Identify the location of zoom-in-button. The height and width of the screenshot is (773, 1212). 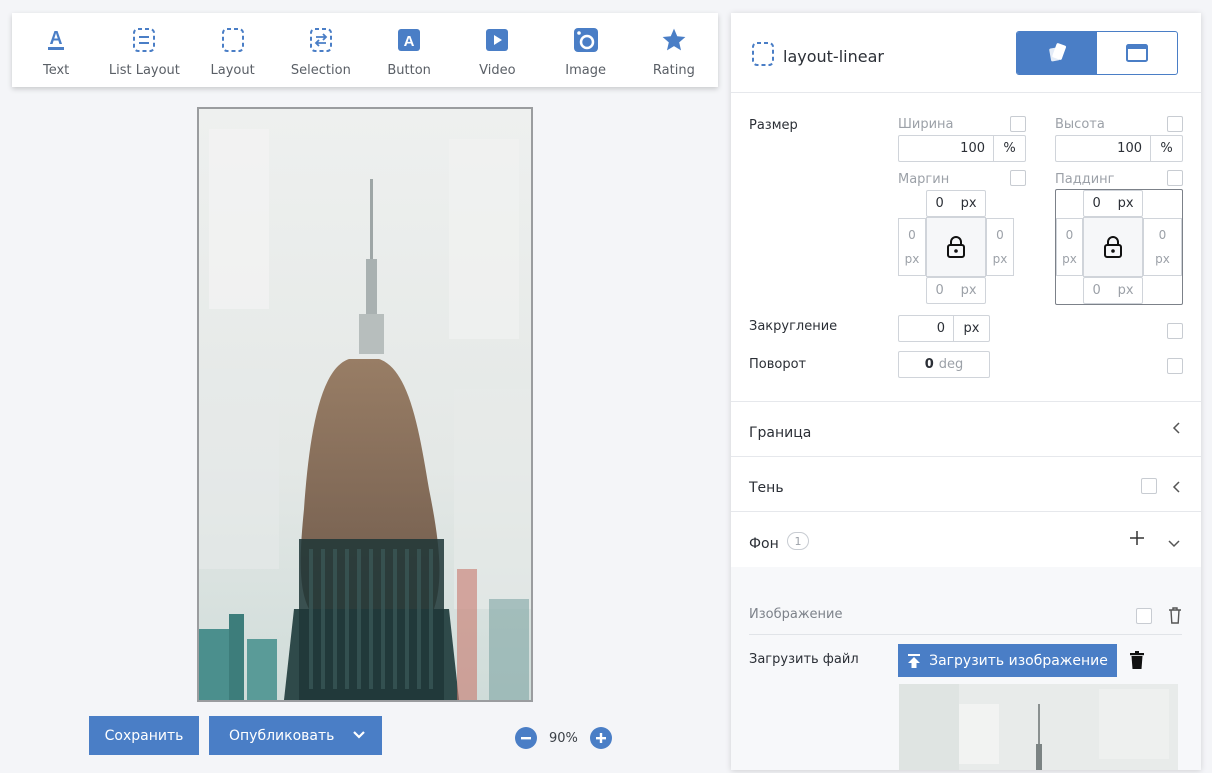
(600, 738).